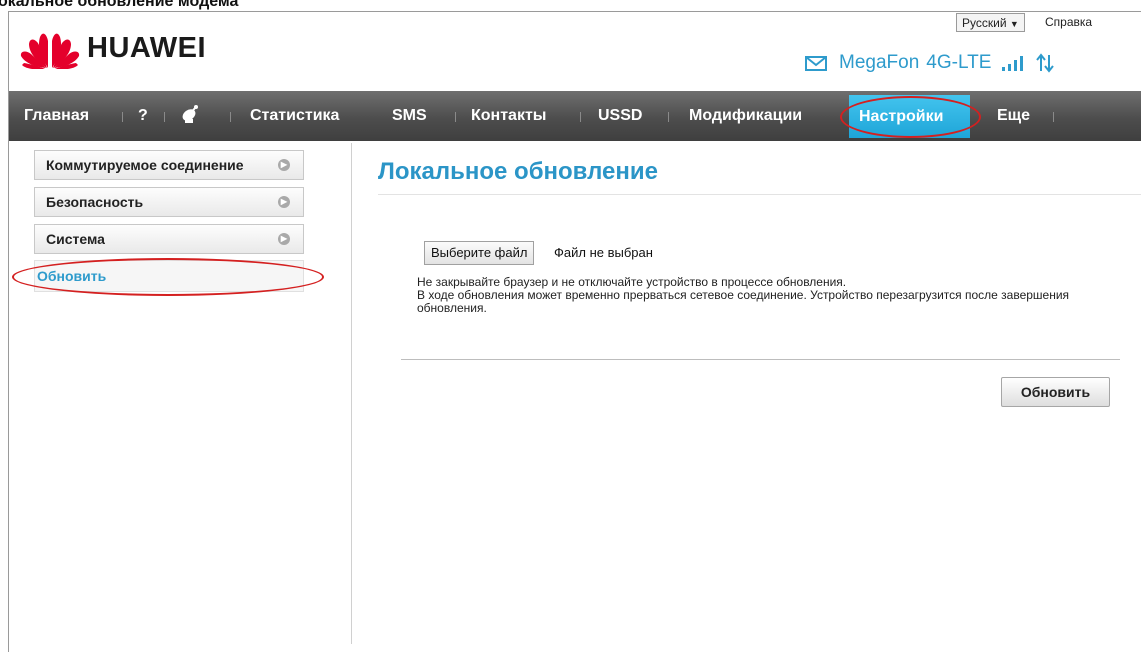 This screenshot has height=652, width=1141. Describe the element at coordinates (143, 116) in the screenshot. I see `nav-help: ?` at that location.